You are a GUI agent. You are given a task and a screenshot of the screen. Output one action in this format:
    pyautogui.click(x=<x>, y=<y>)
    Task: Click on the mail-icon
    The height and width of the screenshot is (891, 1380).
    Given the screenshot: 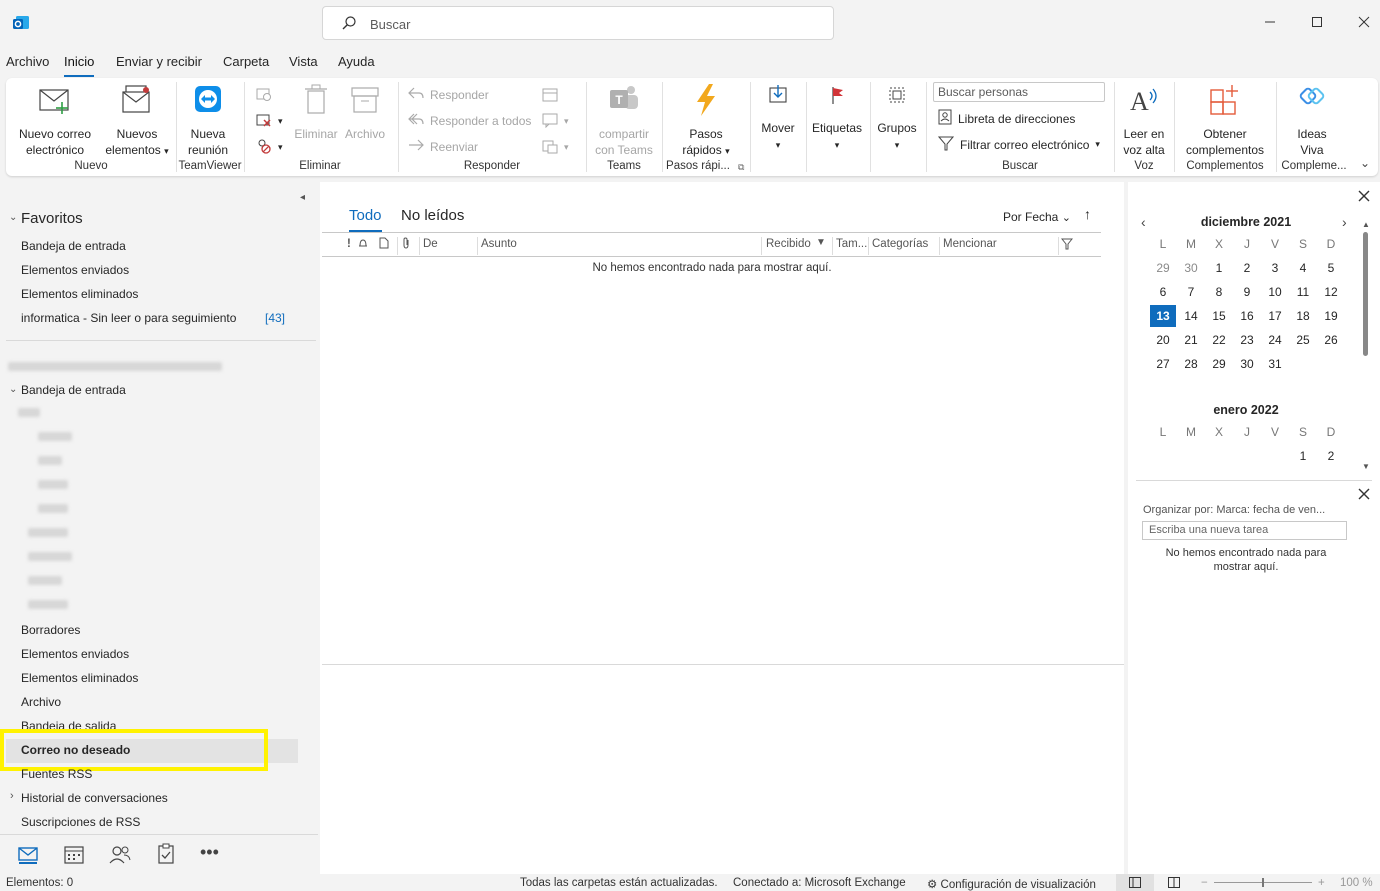 What is the action you would take?
    pyautogui.click(x=28, y=854)
    